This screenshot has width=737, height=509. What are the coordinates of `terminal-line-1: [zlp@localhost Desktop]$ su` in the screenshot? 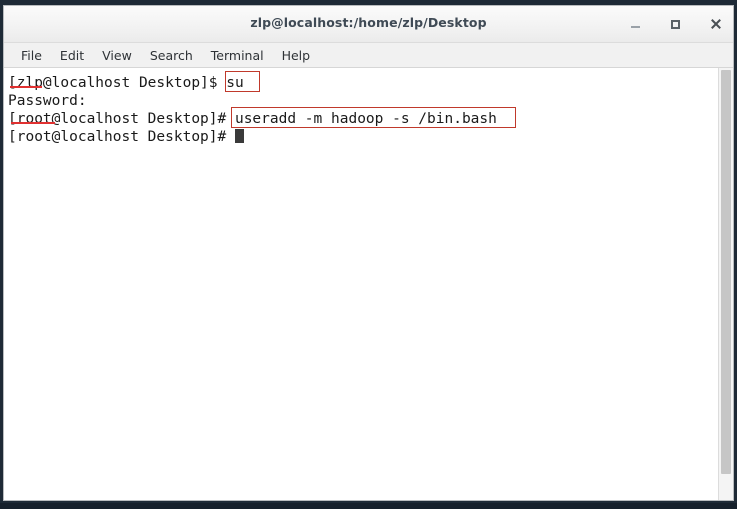 It's located at (126, 83).